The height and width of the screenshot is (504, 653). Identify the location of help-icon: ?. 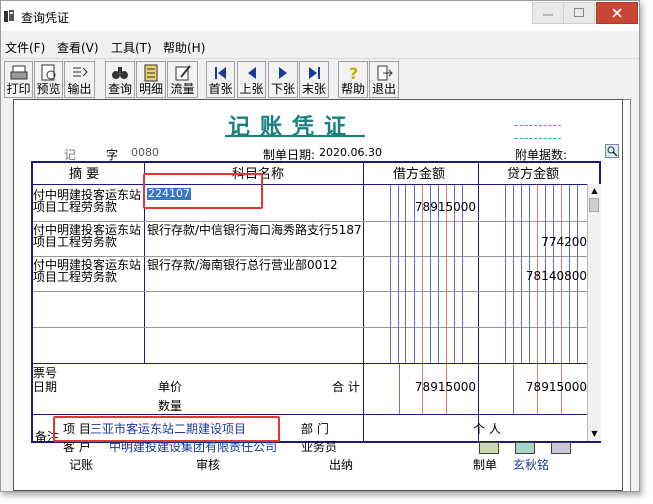
(353, 73).